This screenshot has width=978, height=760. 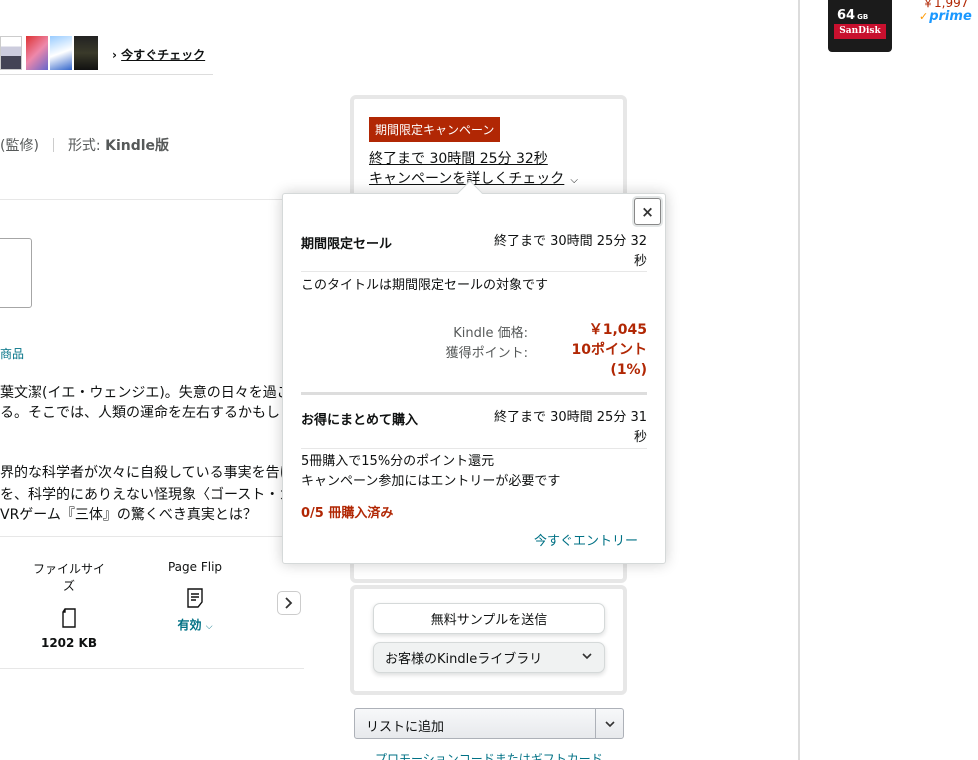 What do you see at coordinates (140, 413) in the screenshot?
I see `description-line: る。そこでは、人類の運命を左右するかもし` at bounding box center [140, 413].